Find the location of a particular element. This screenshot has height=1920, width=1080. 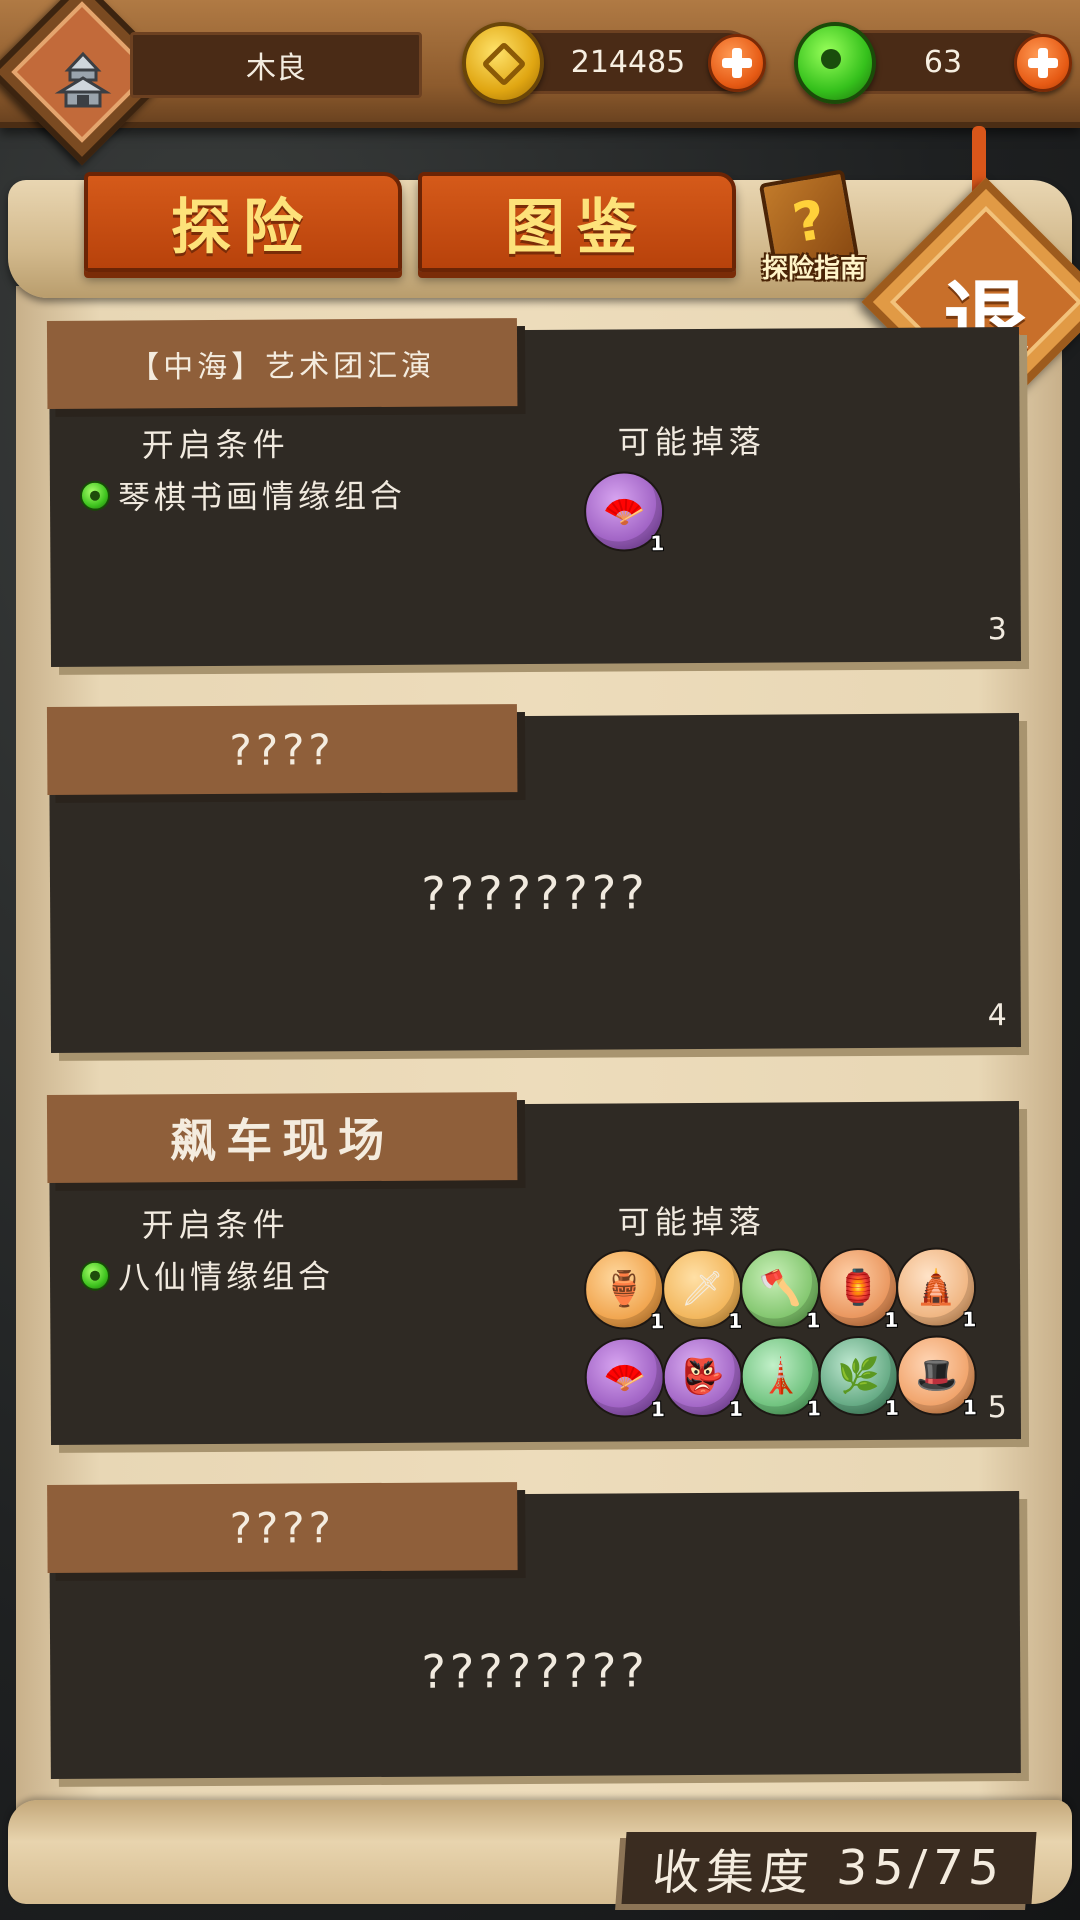

red-hat-icon: 🎩 1 is located at coordinates (936, 1377).